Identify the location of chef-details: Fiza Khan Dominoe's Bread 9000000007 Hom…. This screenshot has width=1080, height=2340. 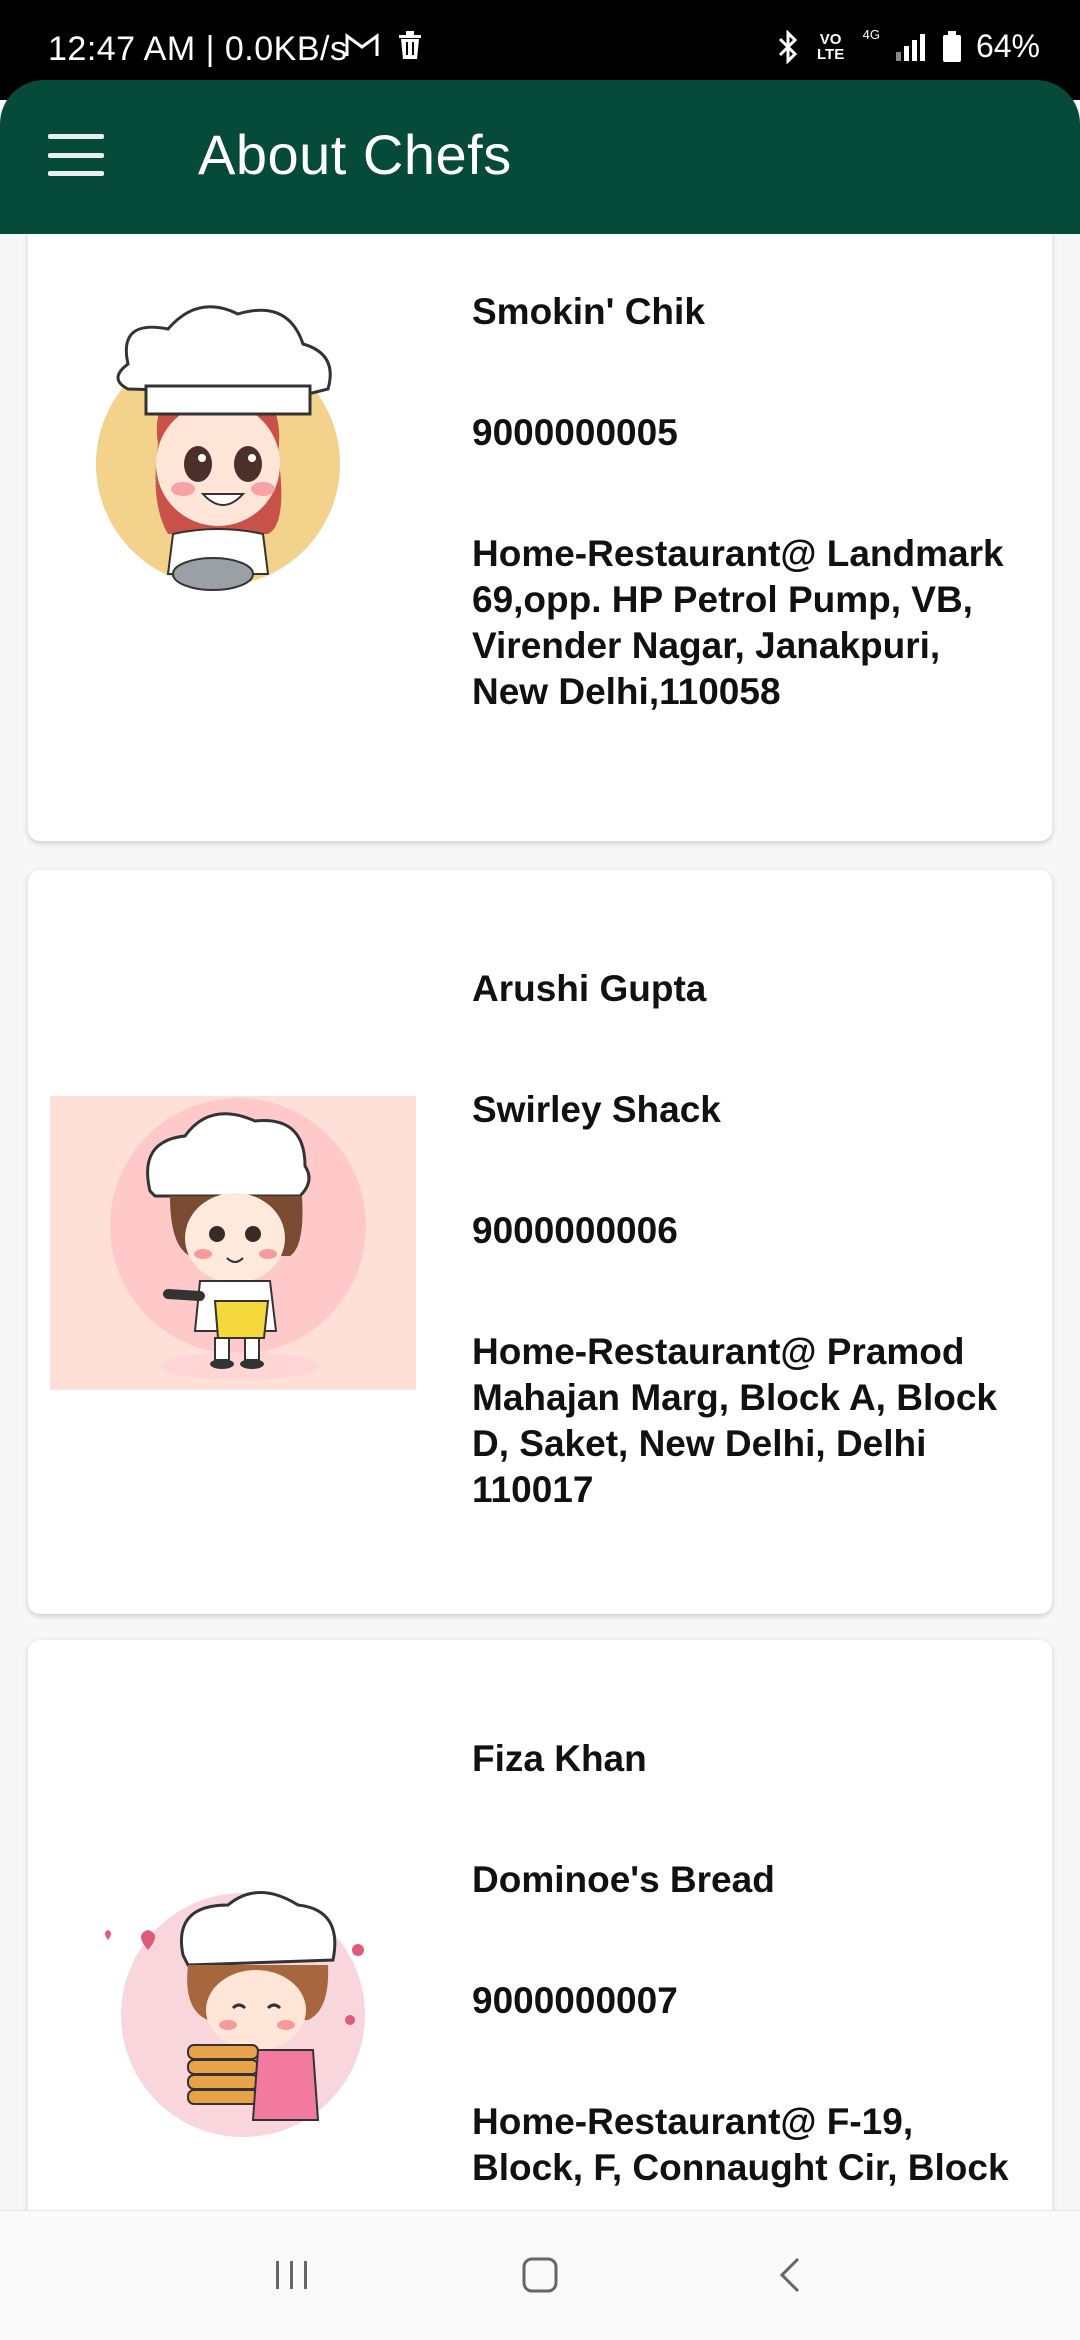
(742, 1963).